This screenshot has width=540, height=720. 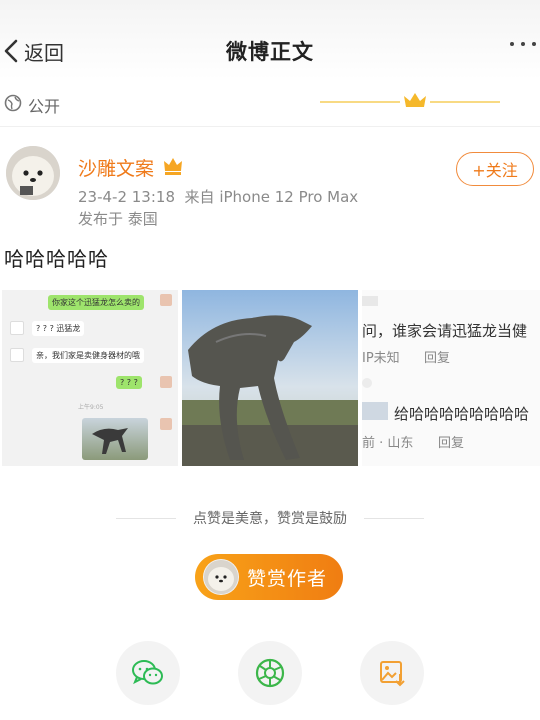 What do you see at coordinates (445, 331) in the screenshot?
I see `comment-text: 问，谁家会请迅猛龙当健` at bounding box center [445, 331].